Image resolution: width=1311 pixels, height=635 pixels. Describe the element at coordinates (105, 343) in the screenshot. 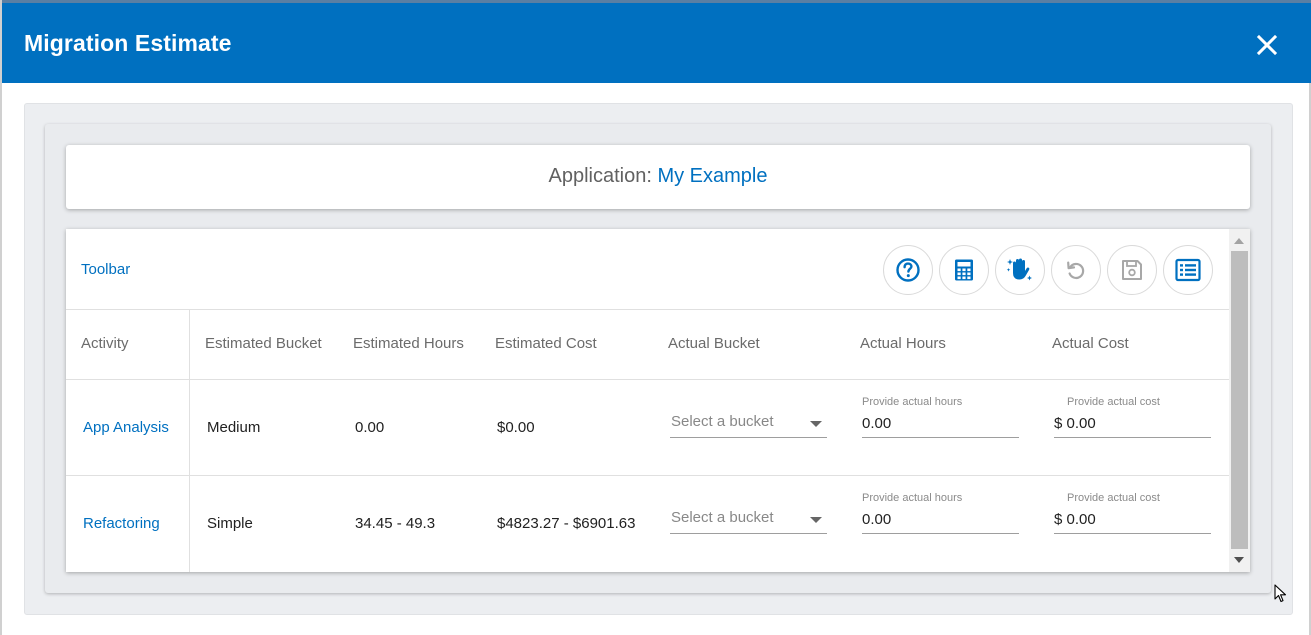

I see `column-header-activity: Activity` at that location.